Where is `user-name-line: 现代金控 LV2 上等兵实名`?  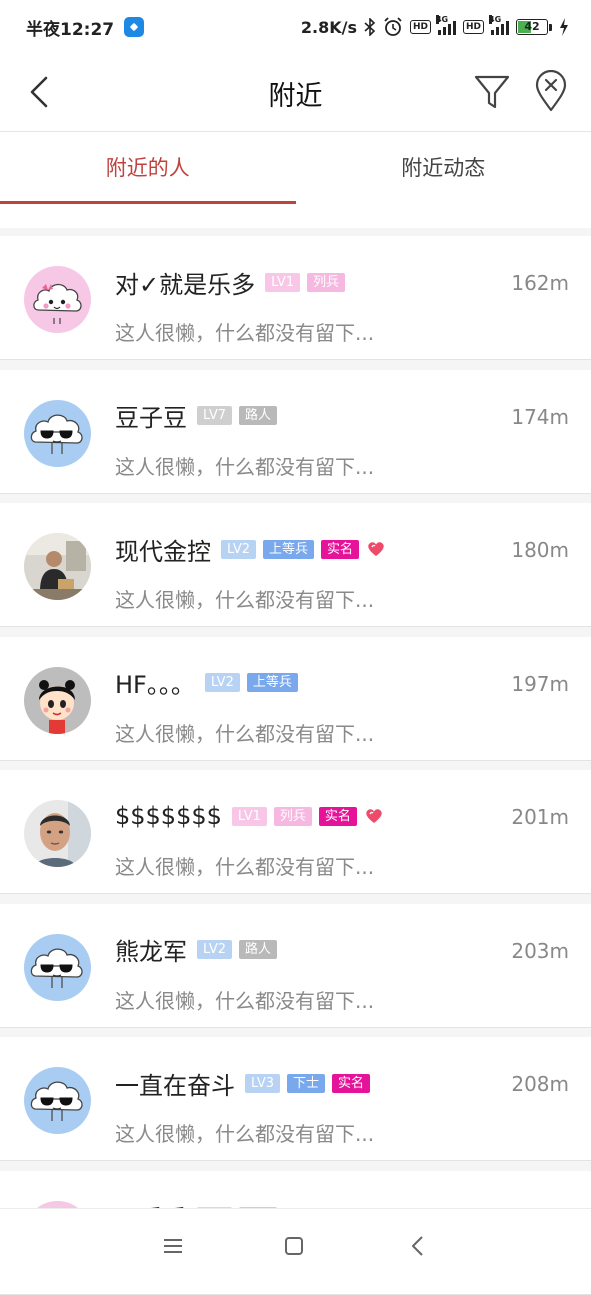 user-name-line: 现代金控 LV2 上等兵实名 is located at coordinates (250, 549).